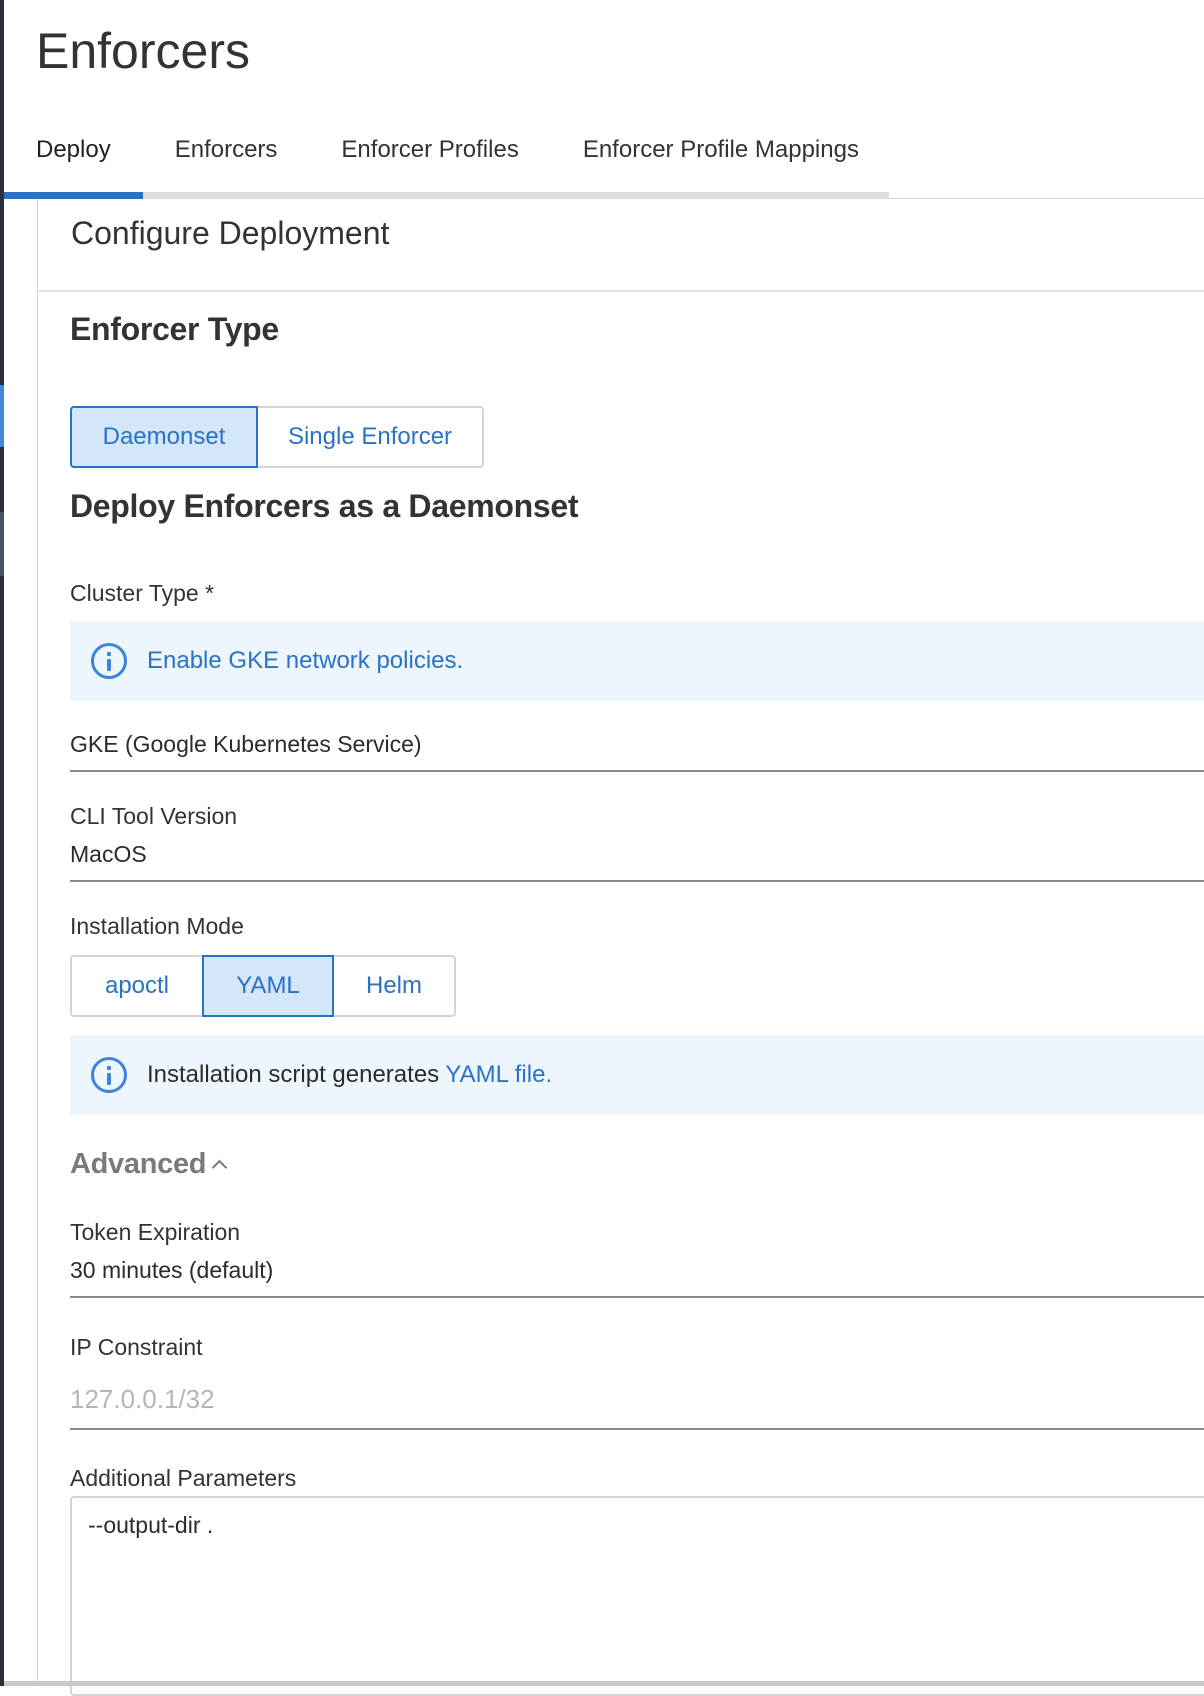 The width and height of the screenshot is (1204, 1696). Describe the element at coordinates (637, 1429) in the screenshot. I see `ip-constraint-underline` at that location.